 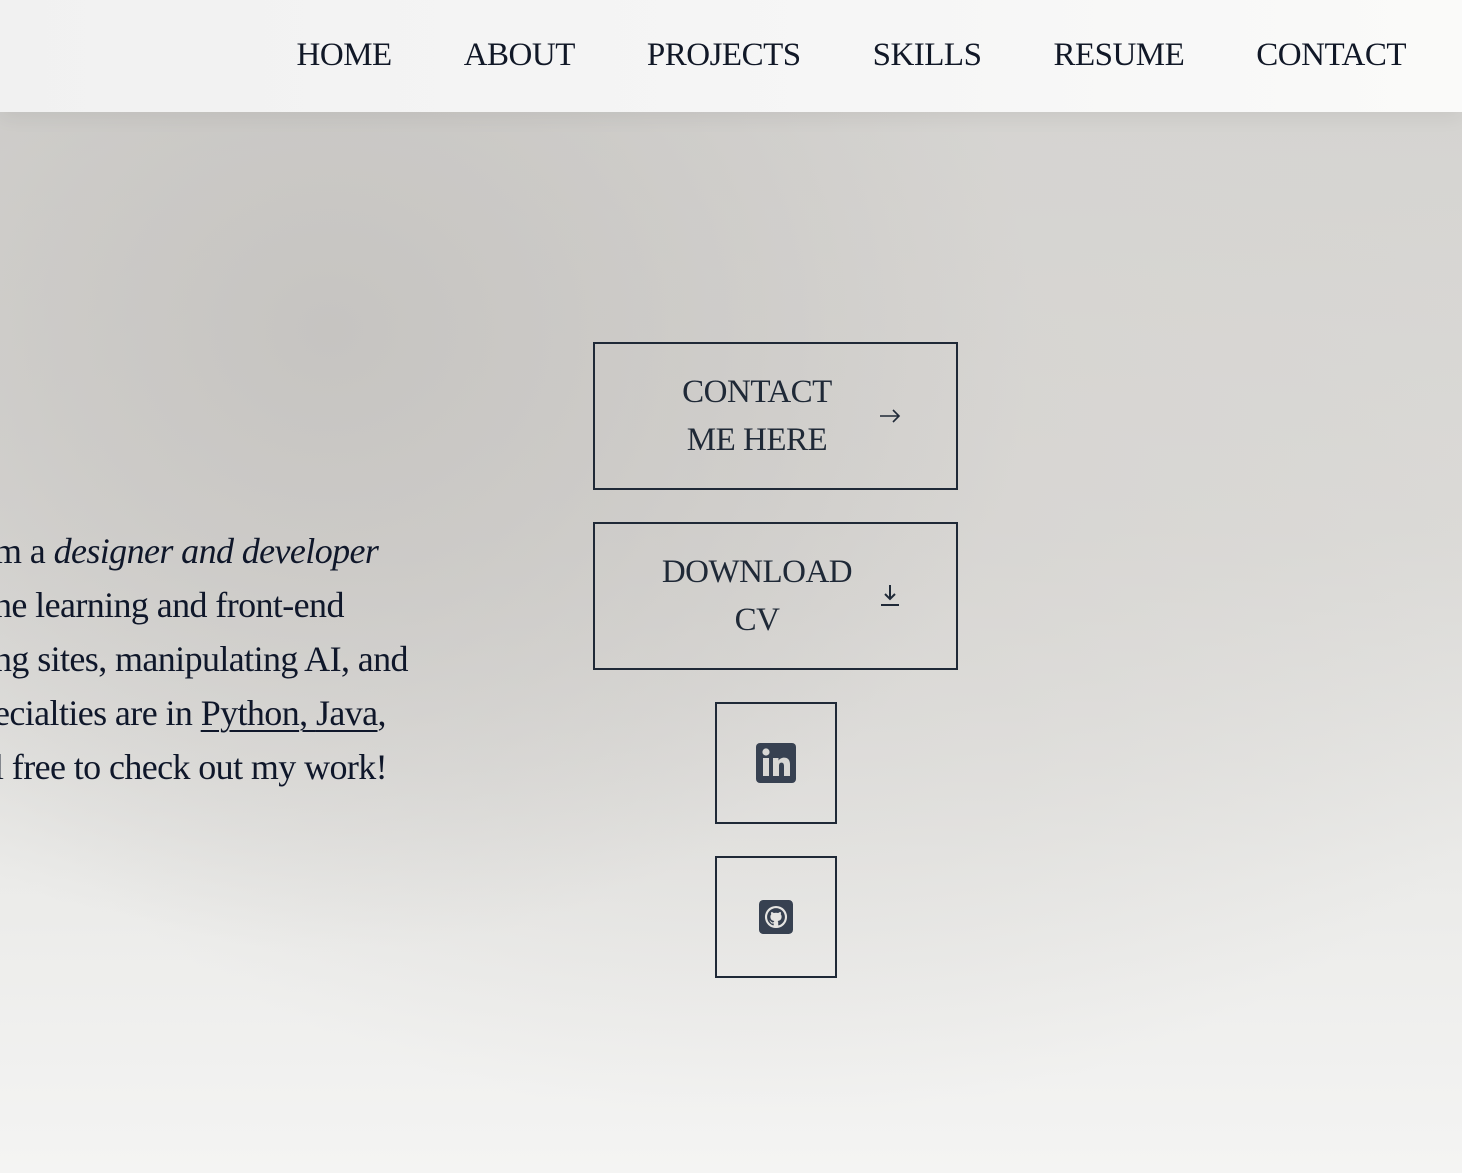 I want to click on github-icon, so click(x=776, y=917).